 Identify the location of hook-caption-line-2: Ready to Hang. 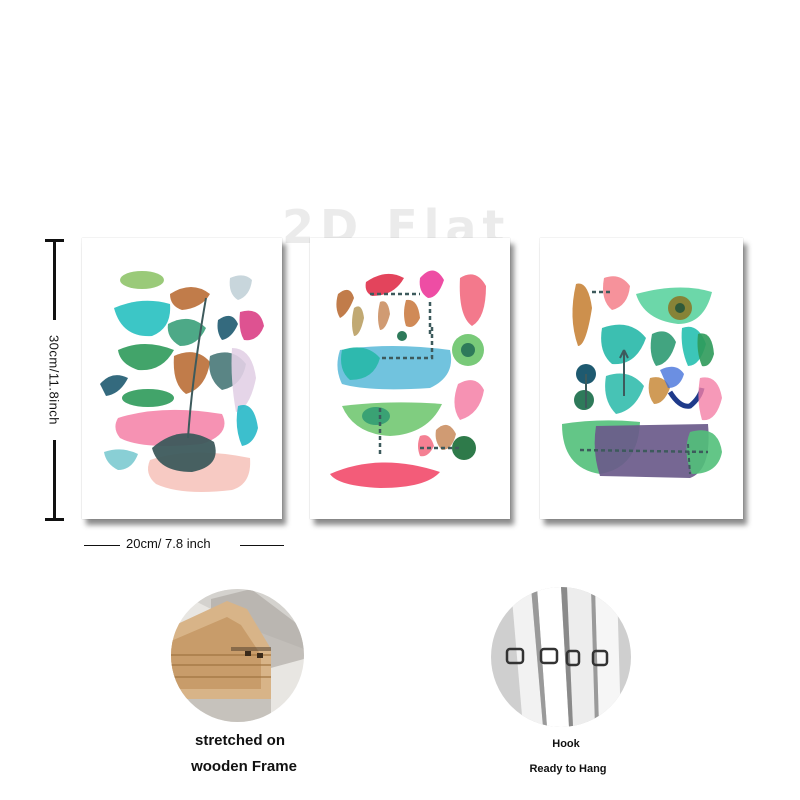
(568, 769).